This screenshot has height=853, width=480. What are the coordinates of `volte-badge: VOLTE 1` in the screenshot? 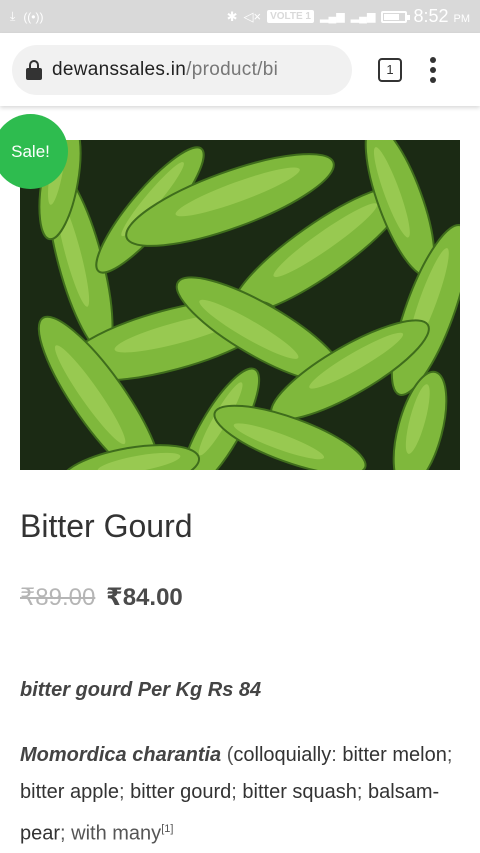 It's located at (290, 16).